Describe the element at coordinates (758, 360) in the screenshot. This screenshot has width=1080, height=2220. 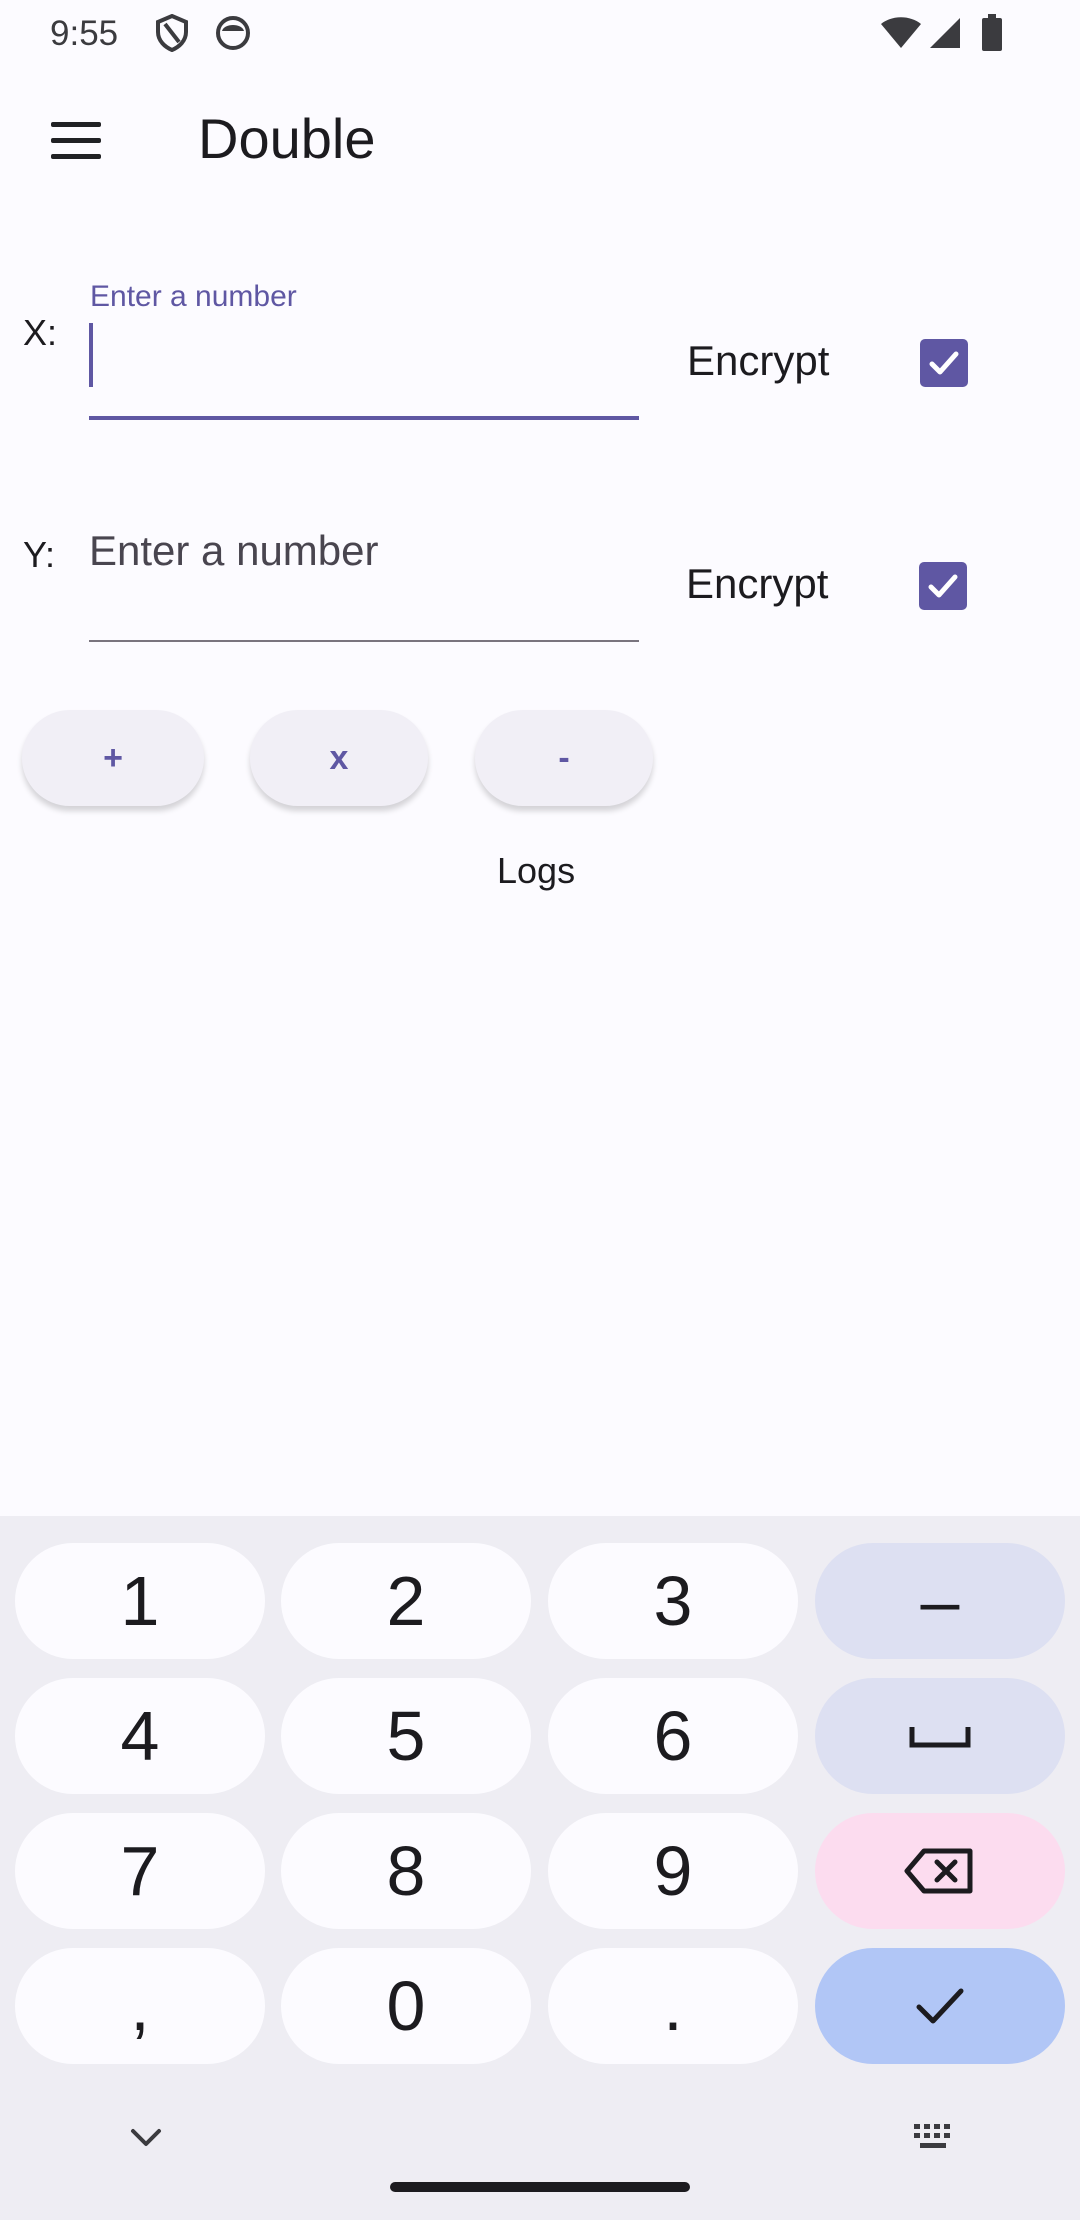
I see `x-encrypt-label: Encrypt` at that location.